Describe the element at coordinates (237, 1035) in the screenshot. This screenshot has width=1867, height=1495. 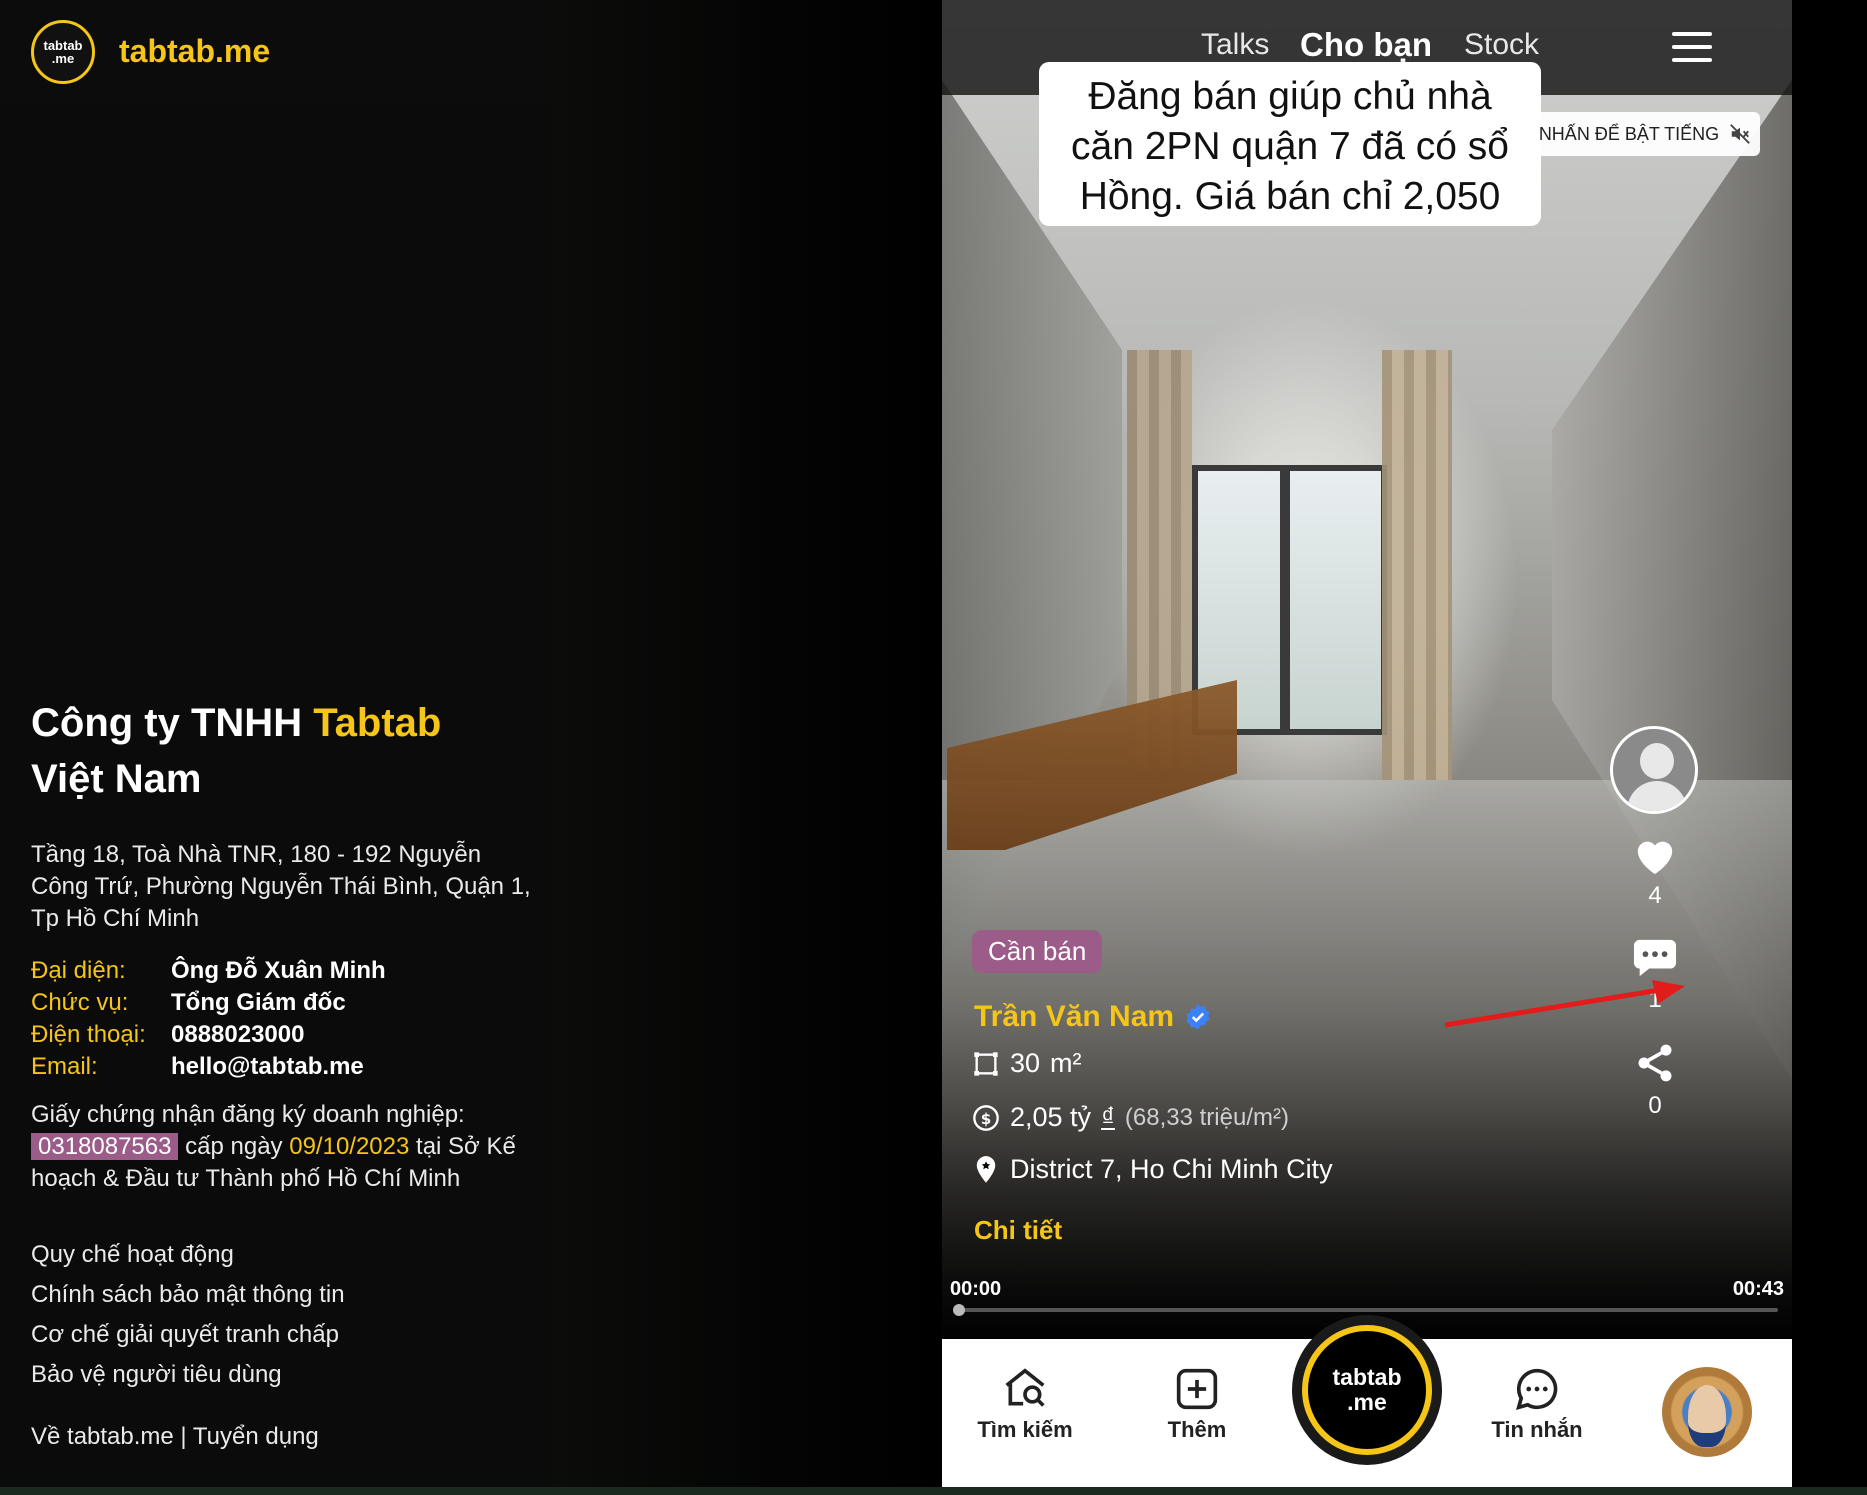
I see `phone-value: 0888023000` at that location.